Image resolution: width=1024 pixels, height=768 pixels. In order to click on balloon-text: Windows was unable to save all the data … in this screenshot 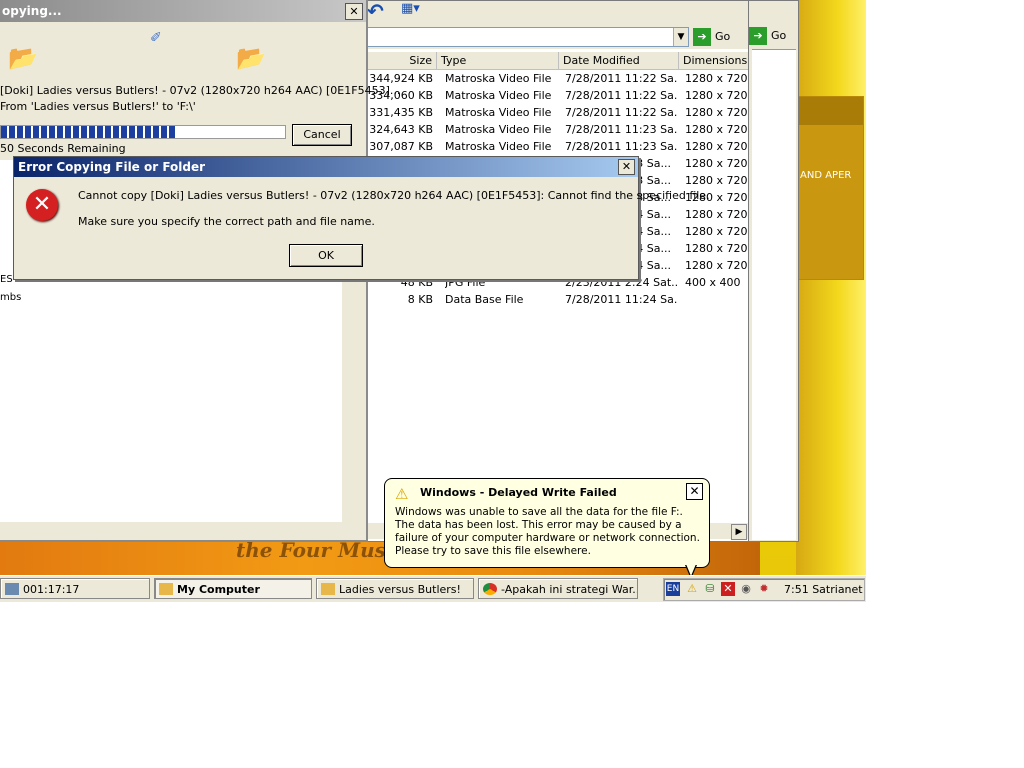, I will do `click(547, 531)`.